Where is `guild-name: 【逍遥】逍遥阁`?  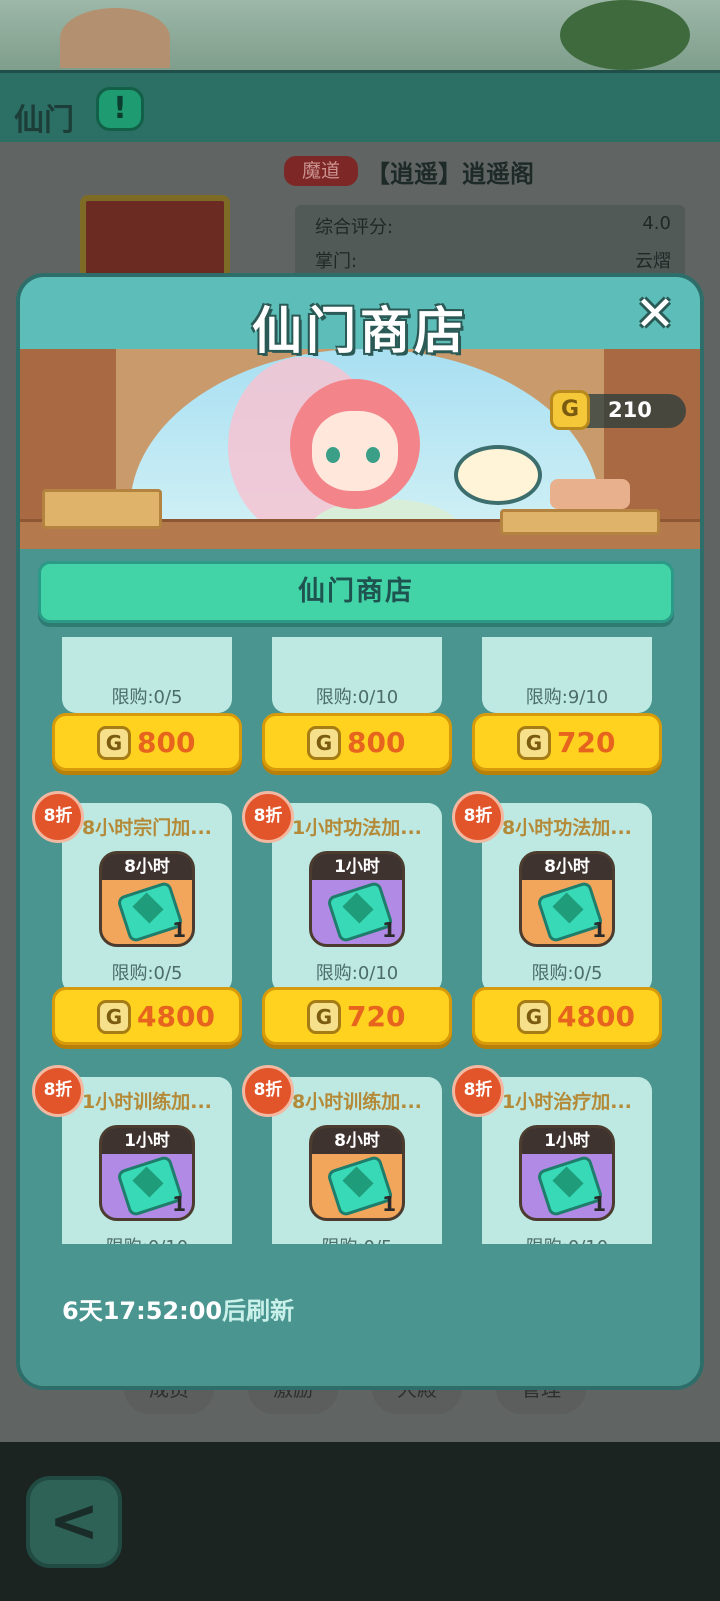 guild-name: 【逍遥】逍遥阁 is located at coordinates (450, 174).